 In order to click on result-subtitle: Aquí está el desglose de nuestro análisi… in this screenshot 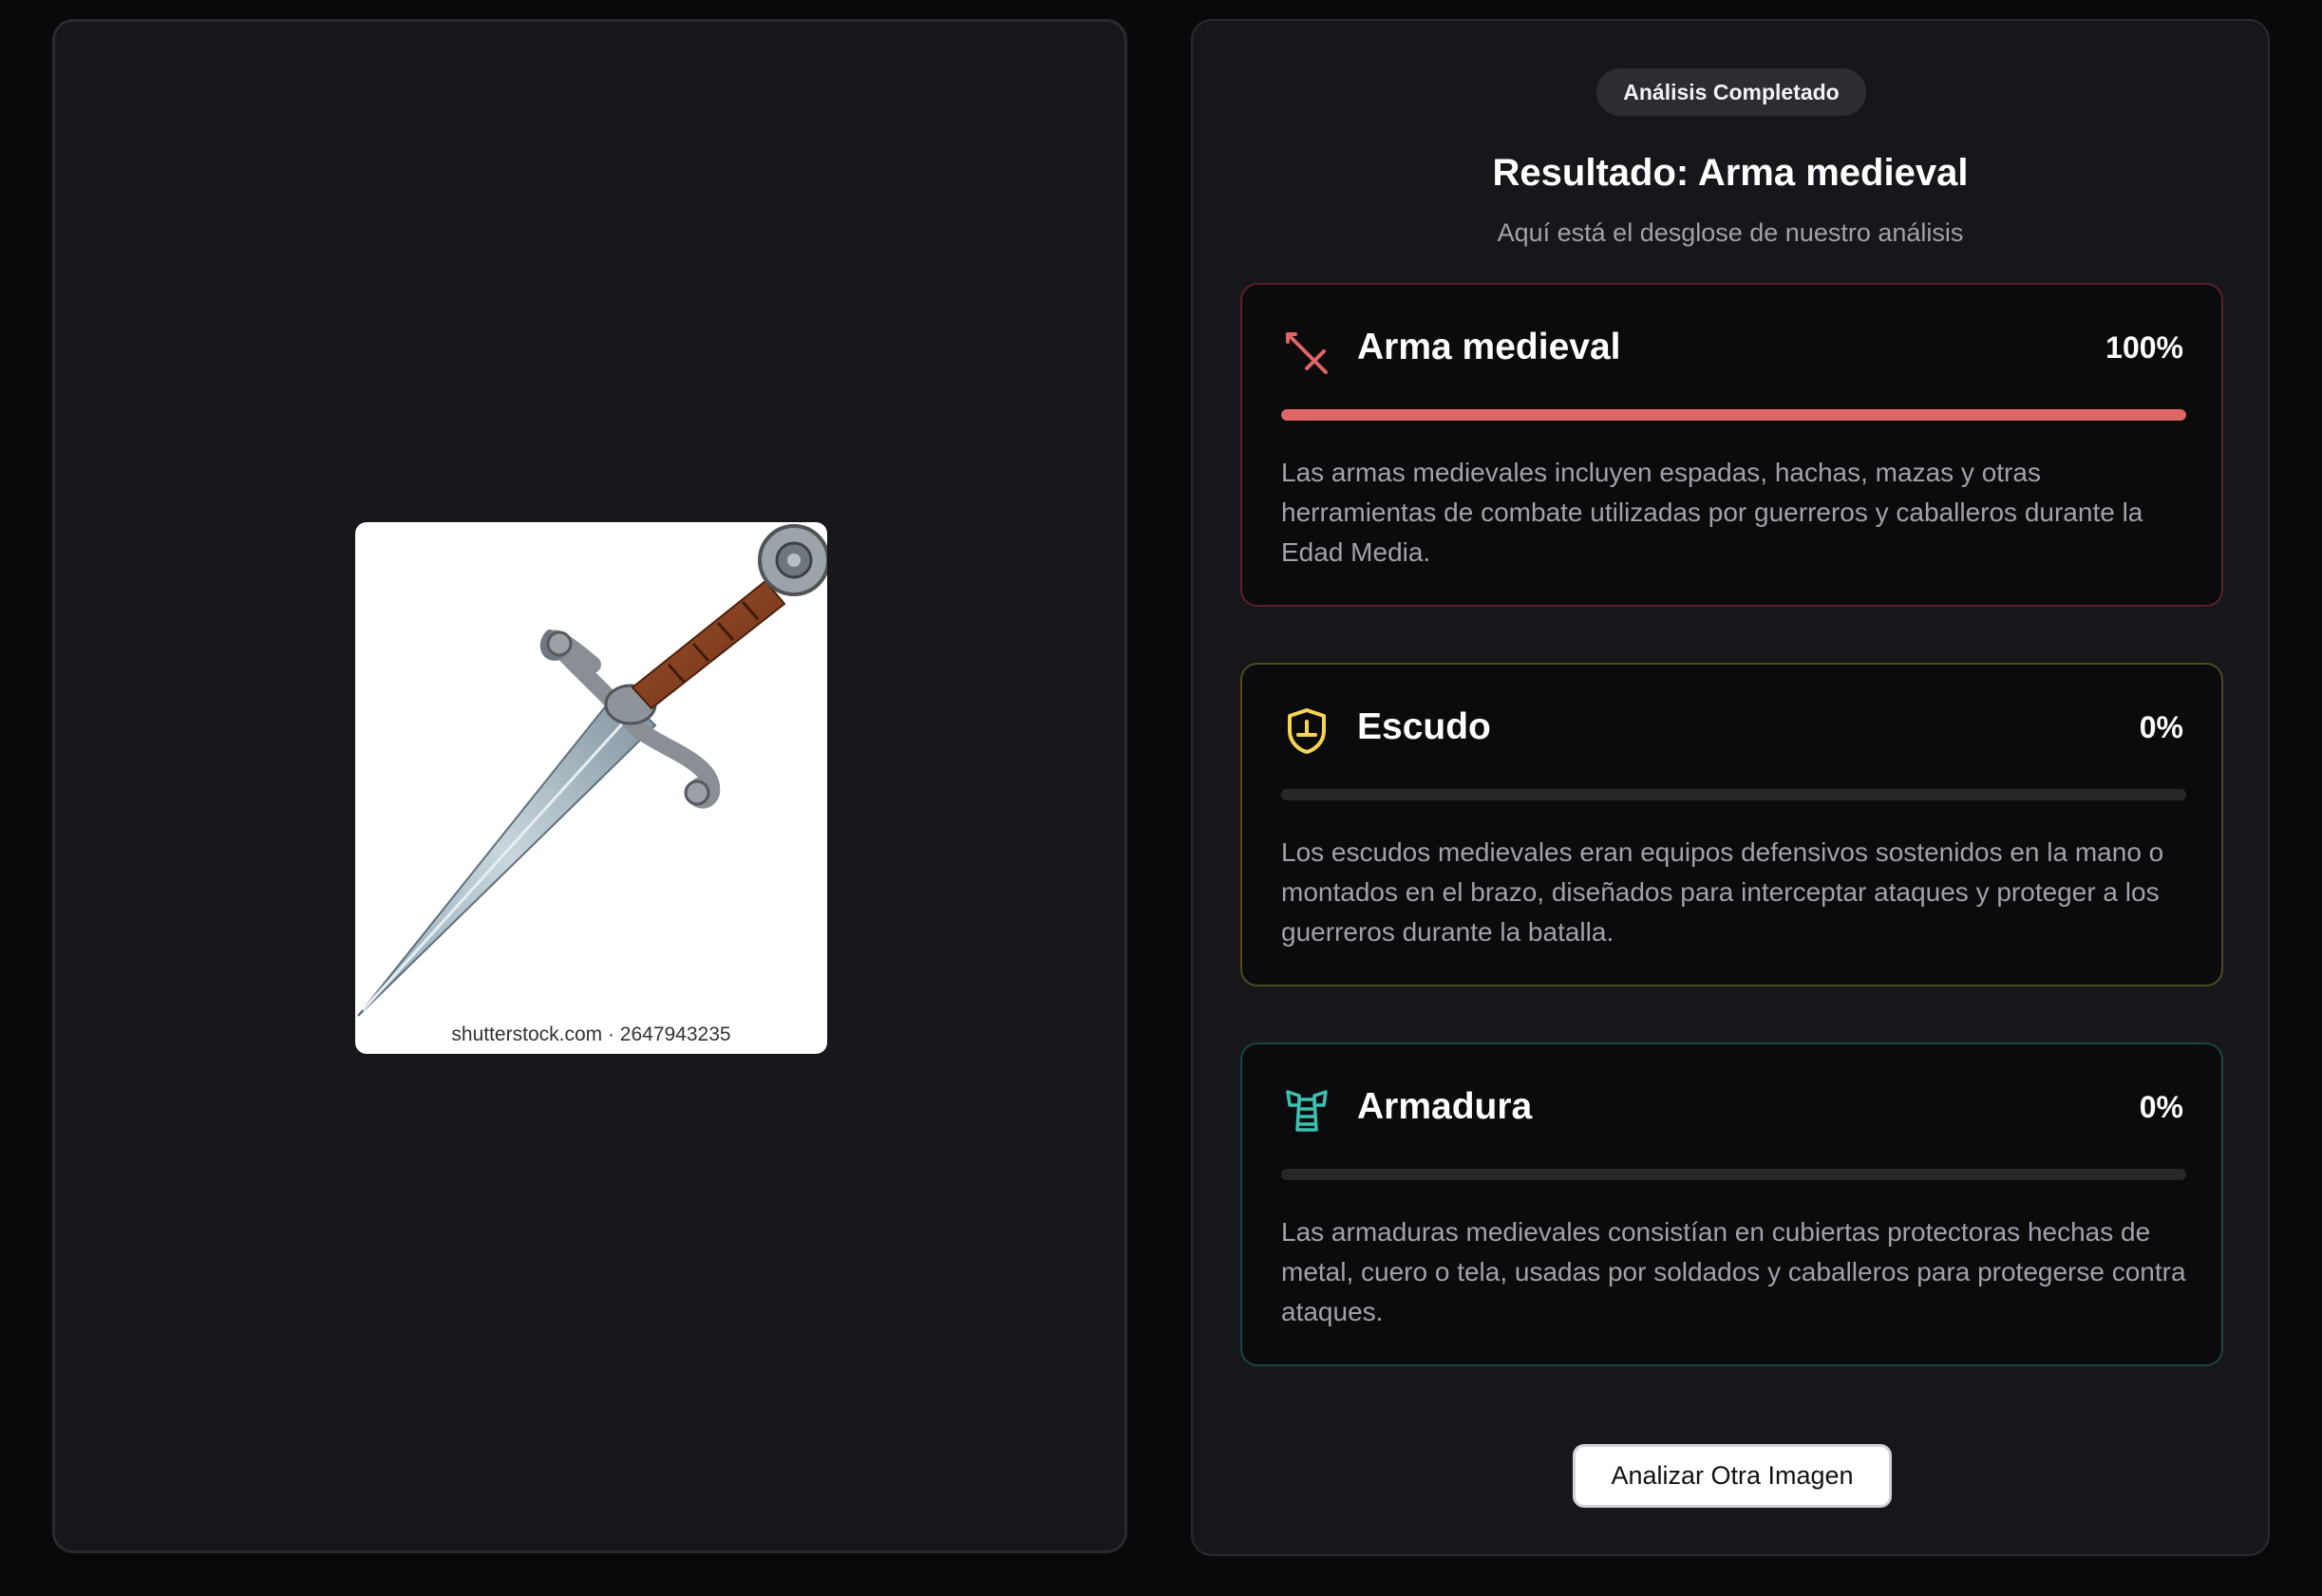, I will do `click(1730, 232)`.